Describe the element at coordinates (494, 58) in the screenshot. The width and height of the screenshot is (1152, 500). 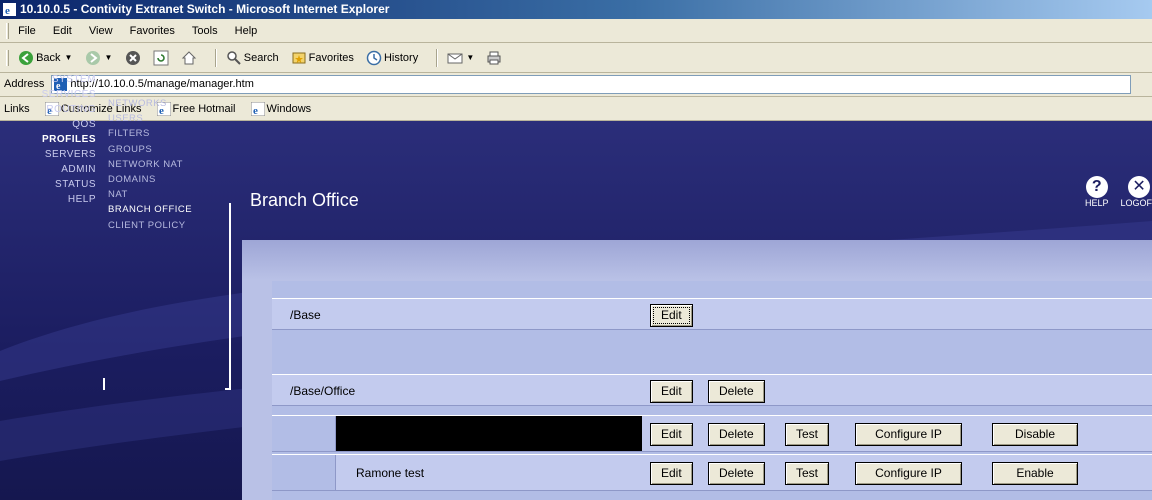
I see `print-button` at that location.